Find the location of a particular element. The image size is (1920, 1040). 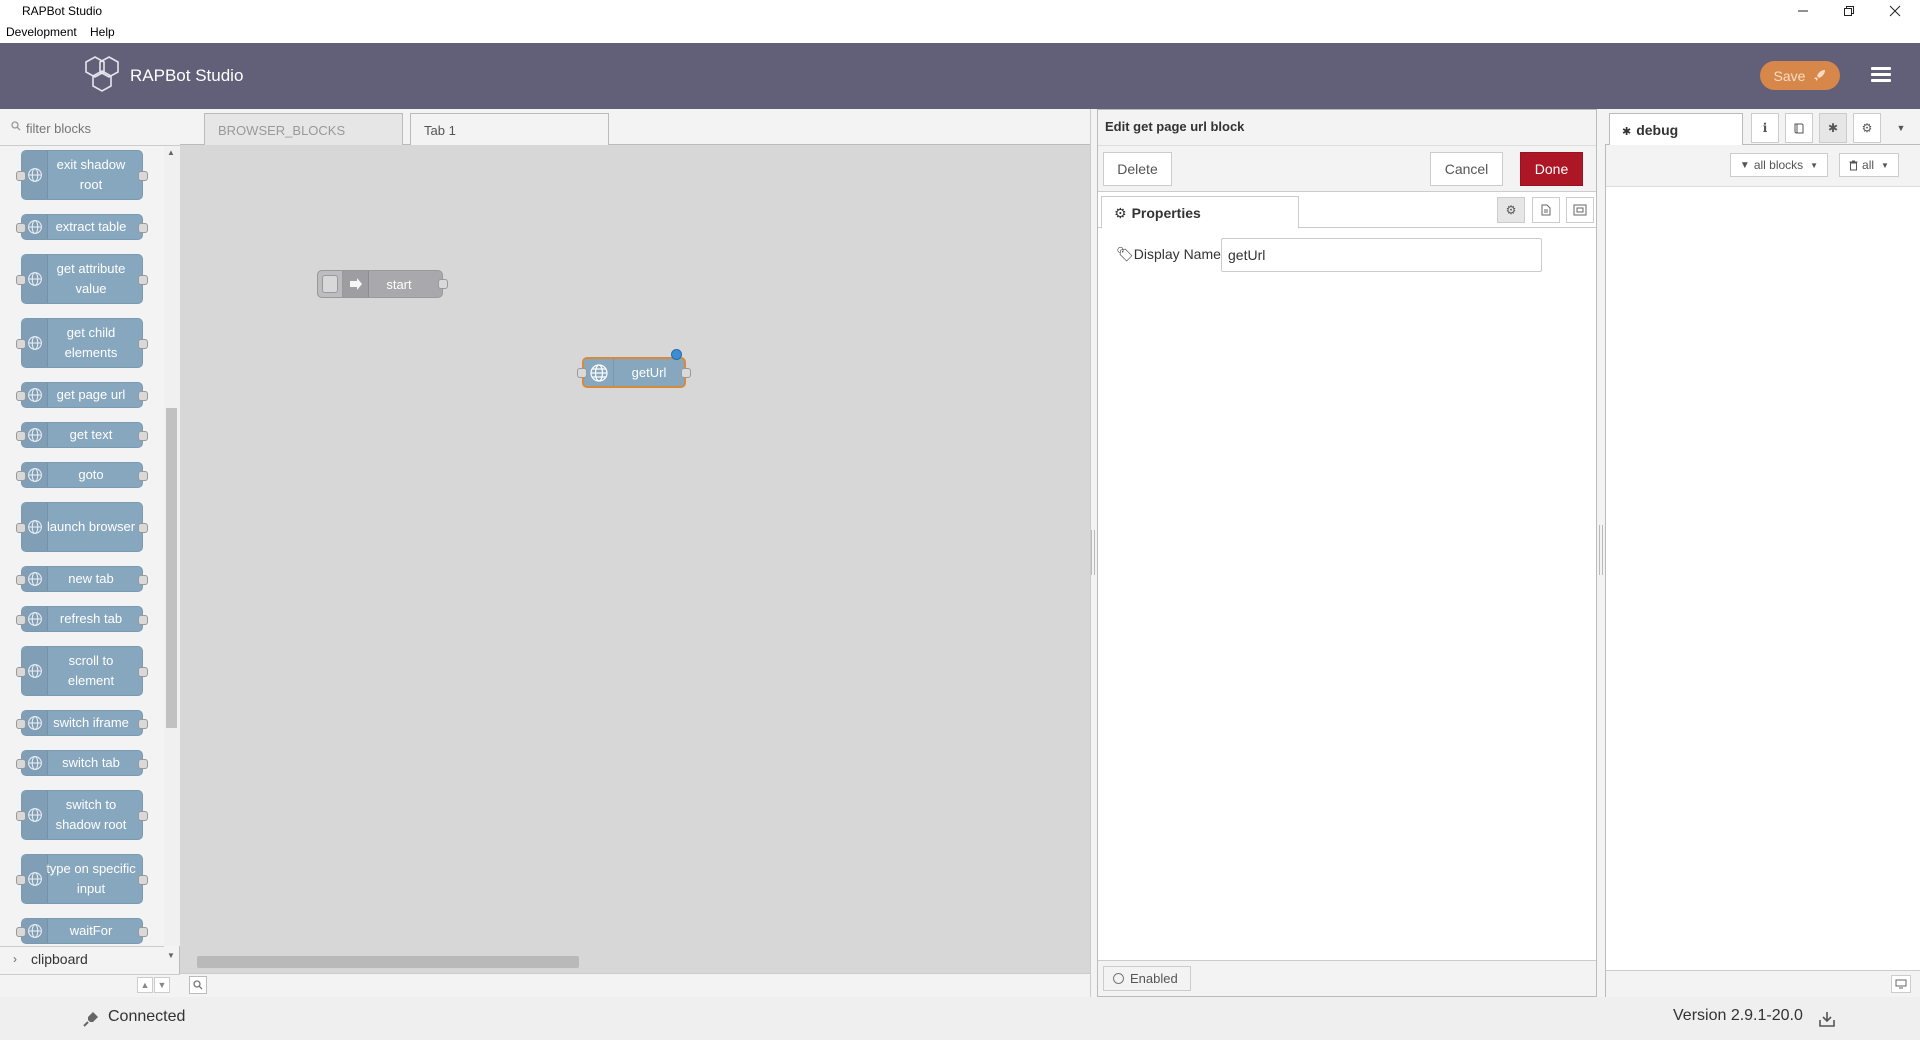

filter-blocks-input is located at coordinates (94, 128).